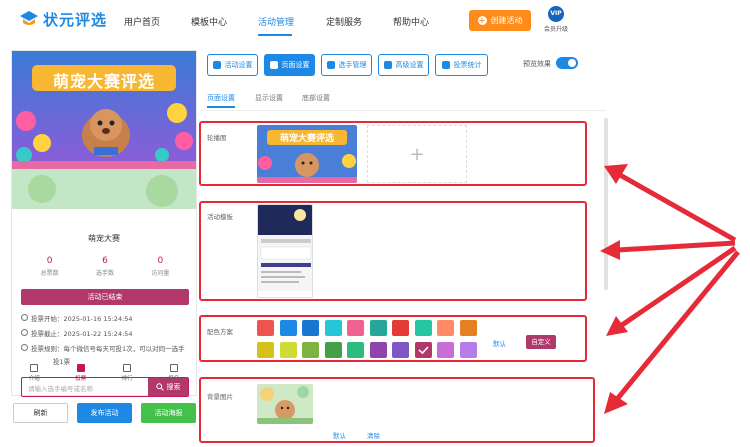  What do you see at coordinates (339, 435) in the screenshot?
I see `background-default-link: 默认` at bounding box center [339, 435].